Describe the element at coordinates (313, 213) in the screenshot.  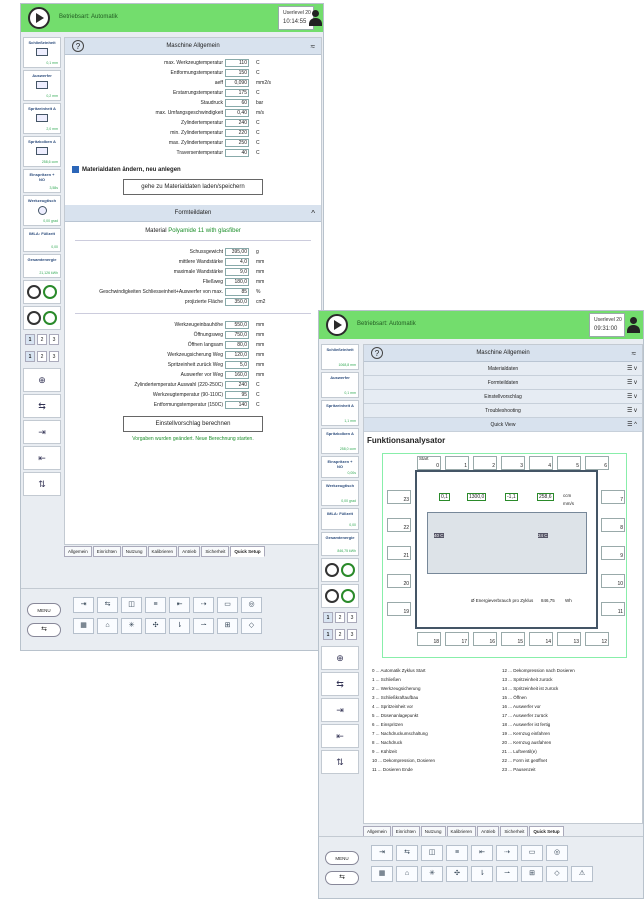
I see `chevron-up-icon: ^` at that location.